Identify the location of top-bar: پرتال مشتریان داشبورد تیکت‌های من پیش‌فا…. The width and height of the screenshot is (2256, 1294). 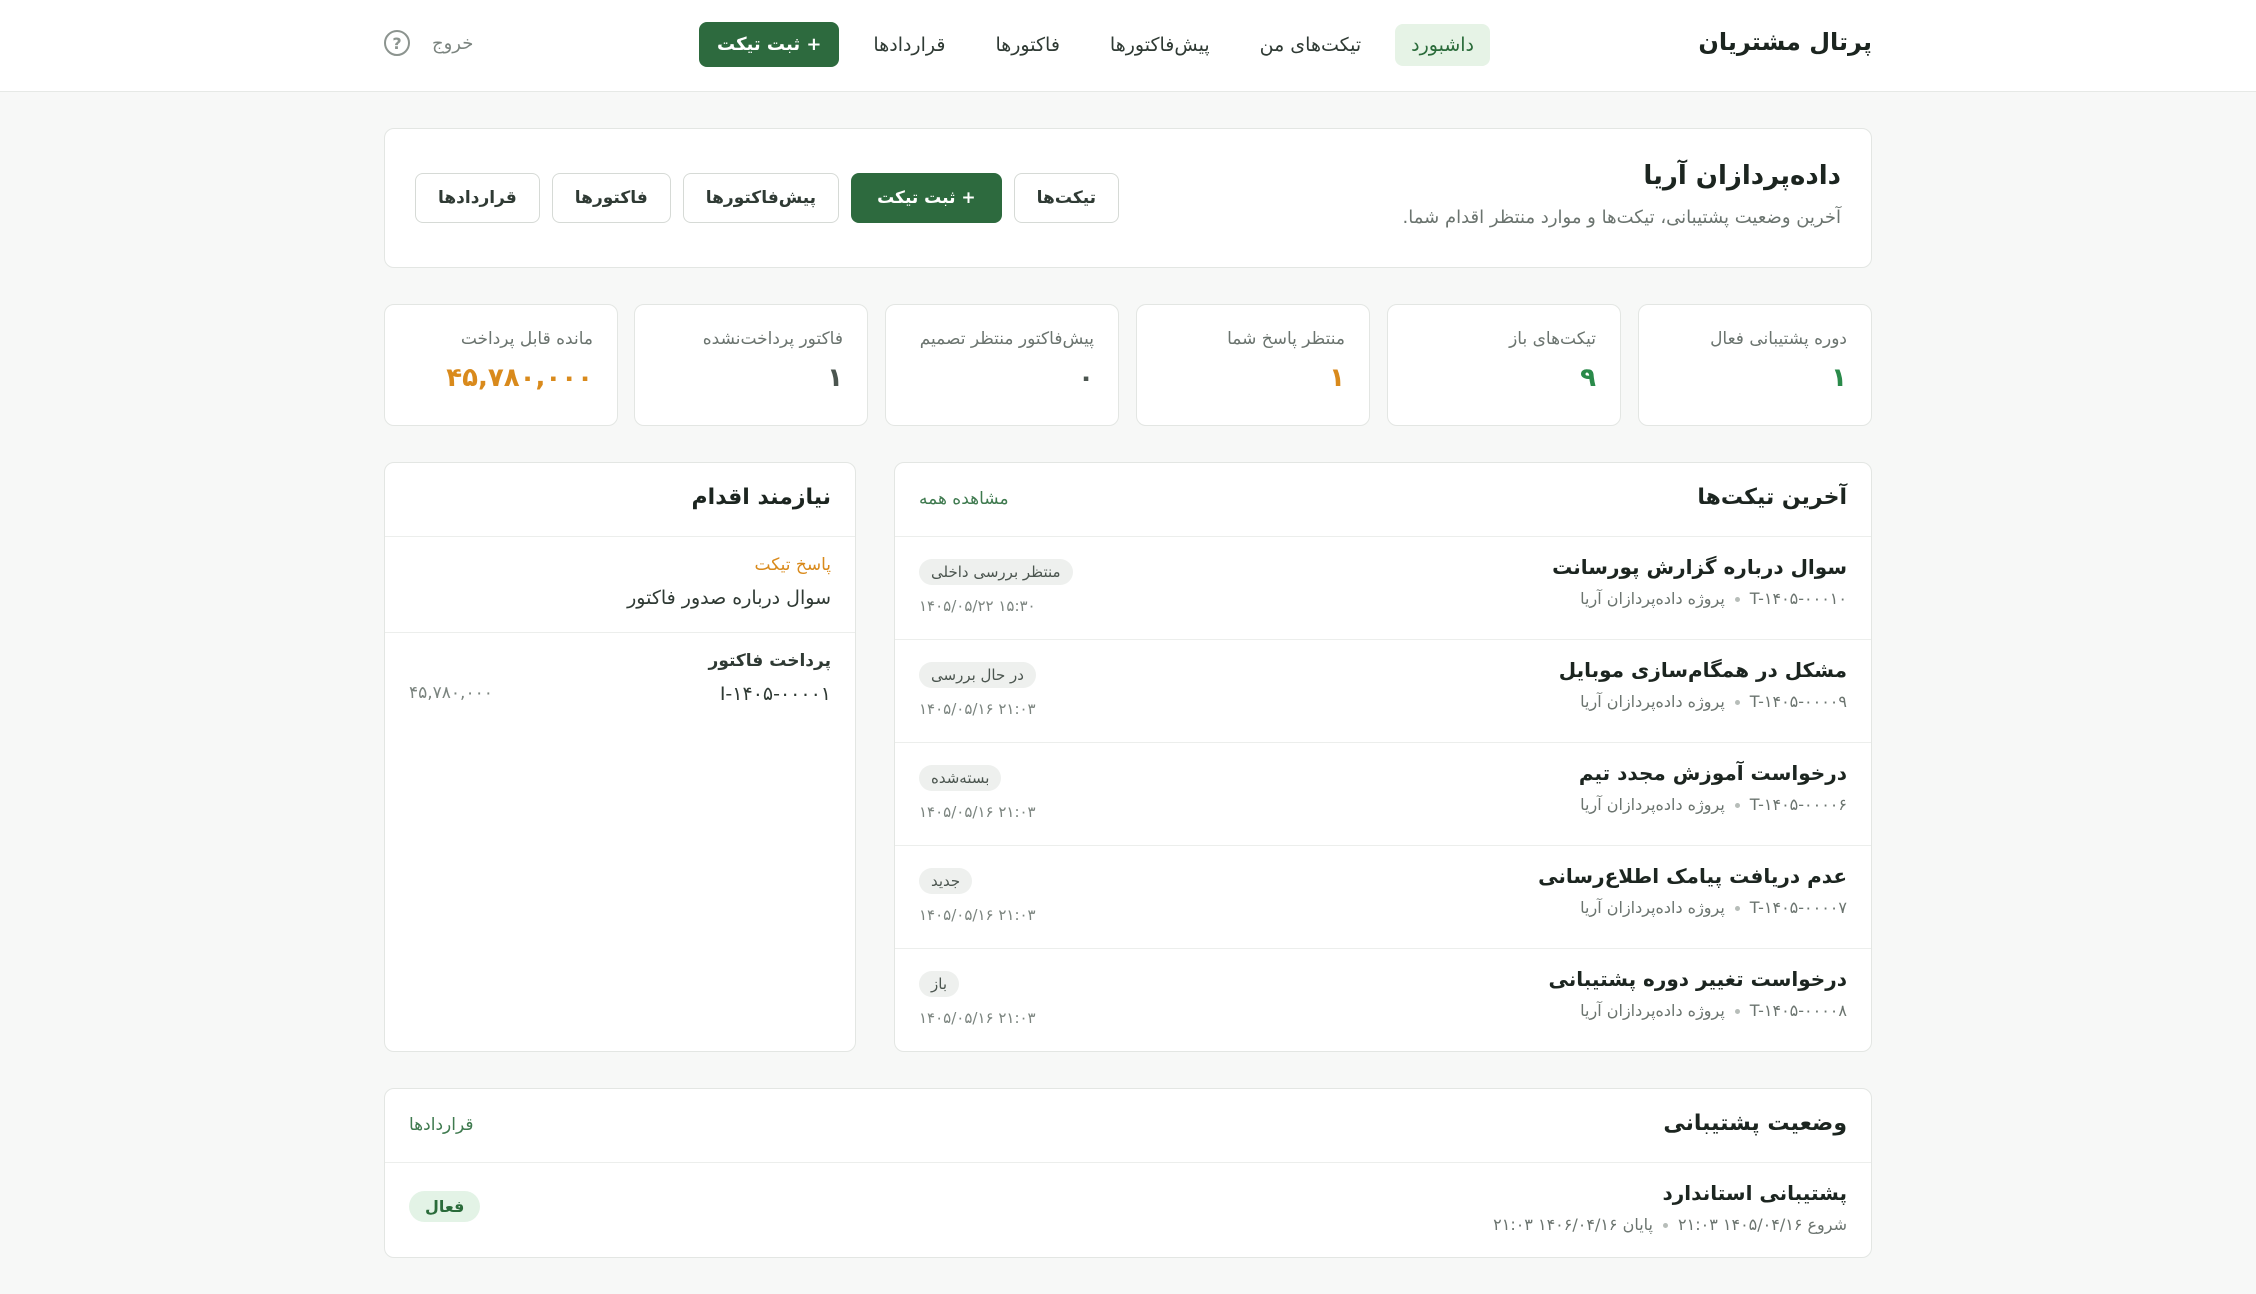
(1128, 46).